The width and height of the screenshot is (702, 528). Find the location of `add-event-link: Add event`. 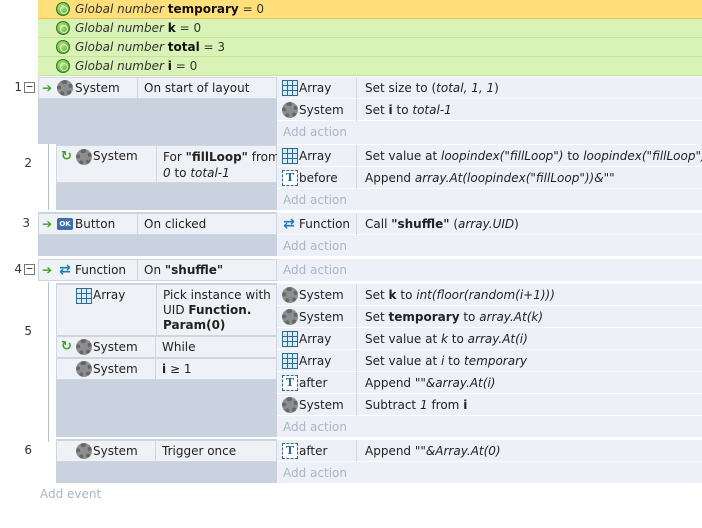

add-event-link: Add event is located at coordinates (70, 494).